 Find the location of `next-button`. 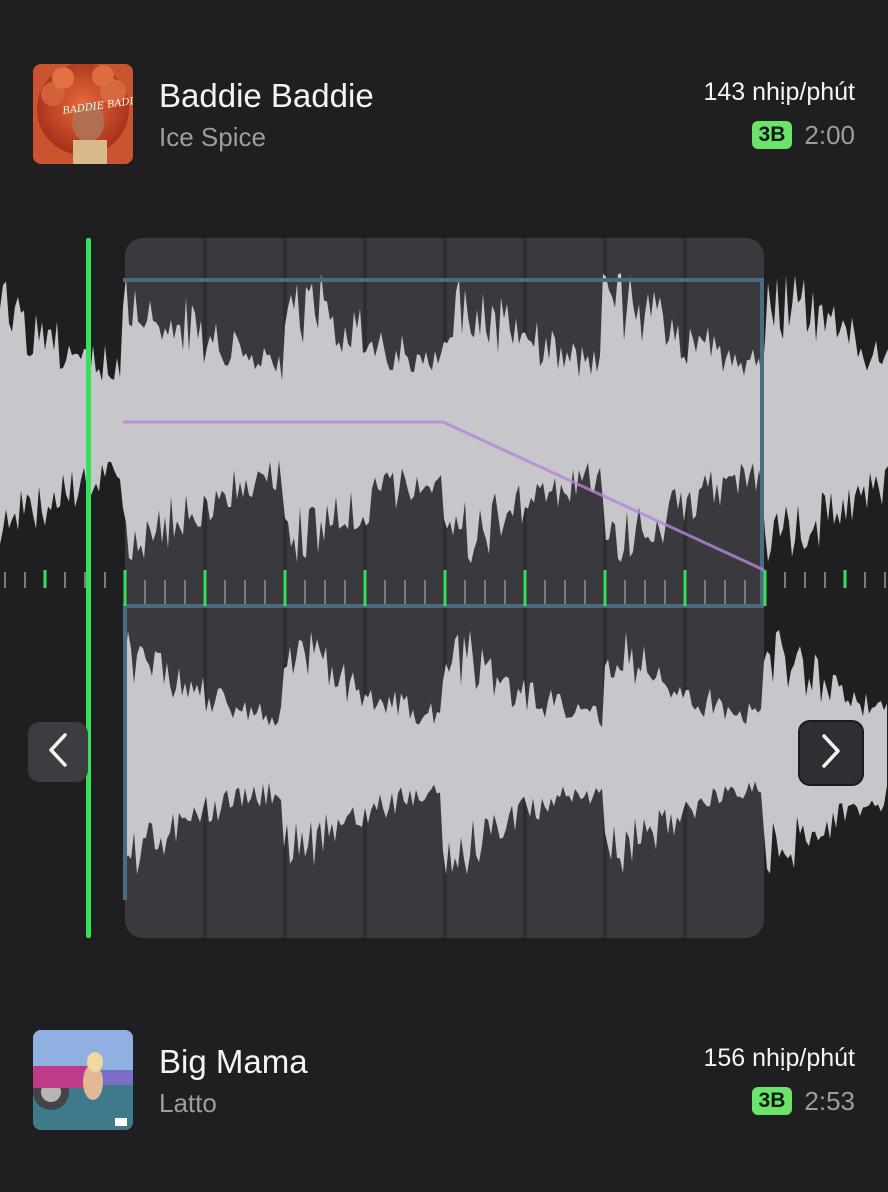

next-button is located at coordinates (831, 753).